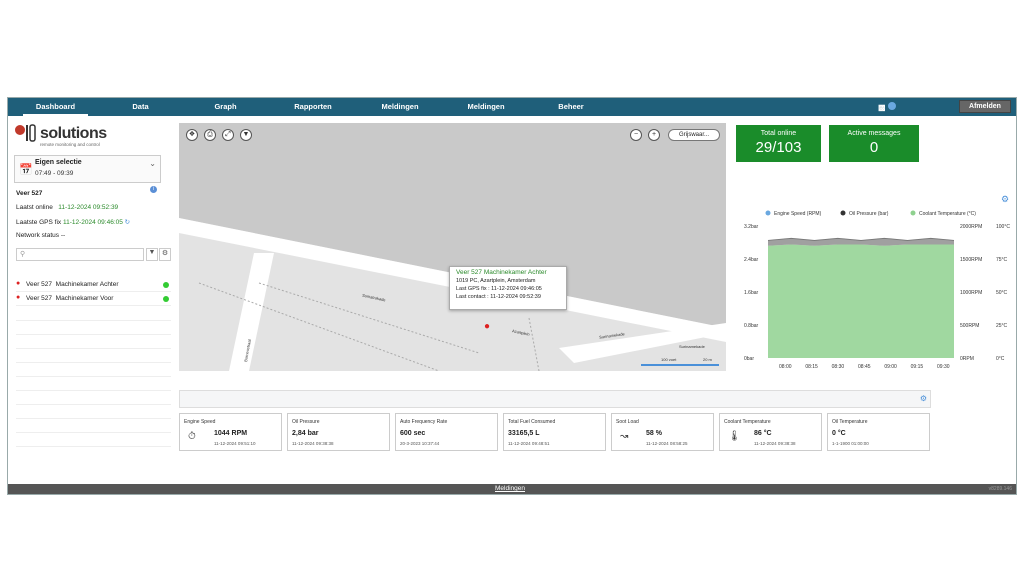 The image size is (1024, 576). What do you see at coordinates (63, 235) in the screenshot?
I see `network-value: --` at bounding box center [63, 235].